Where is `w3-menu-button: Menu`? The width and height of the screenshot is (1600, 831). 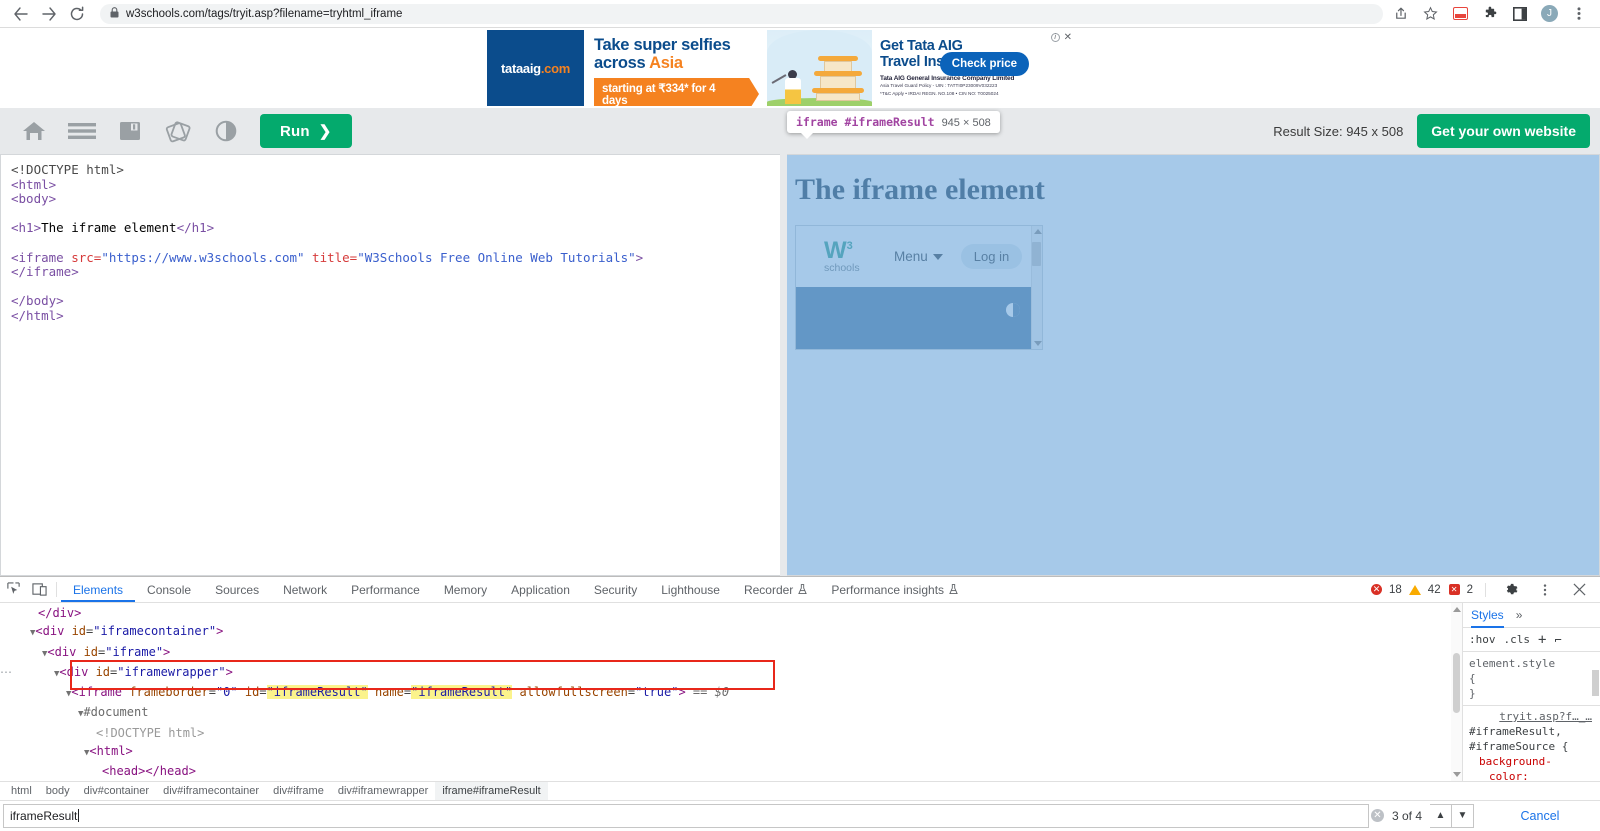 w3-menu-button: Menu is located at coordinates (918, 256).